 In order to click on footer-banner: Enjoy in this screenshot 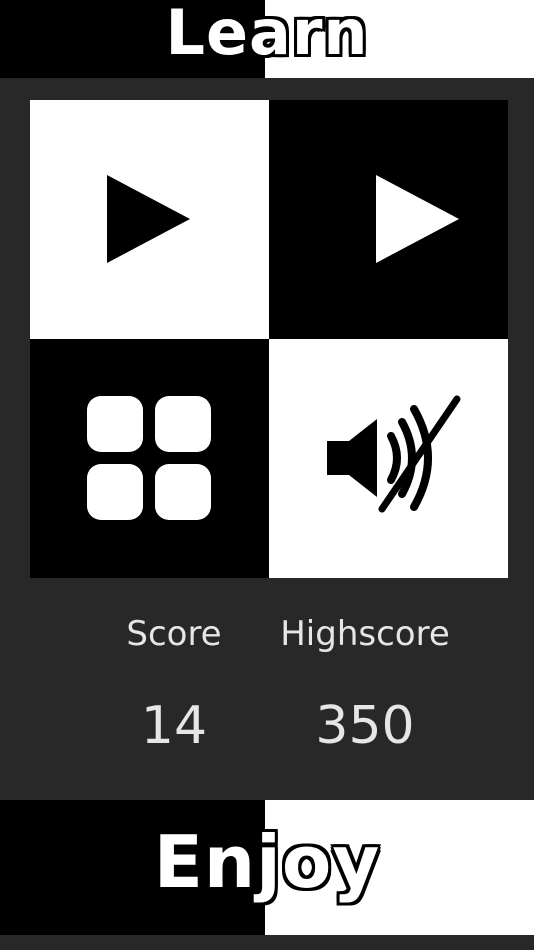, I will do `click(267, 867)`.